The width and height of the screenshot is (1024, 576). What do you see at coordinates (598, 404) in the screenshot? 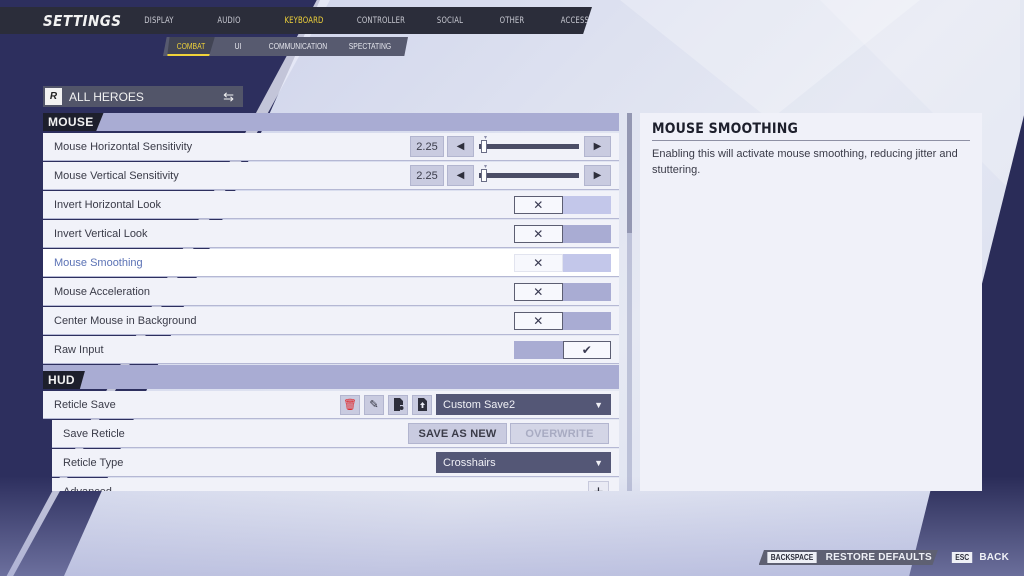
I see `caret-down-icon: ▼` at bounding box center [598, 404].